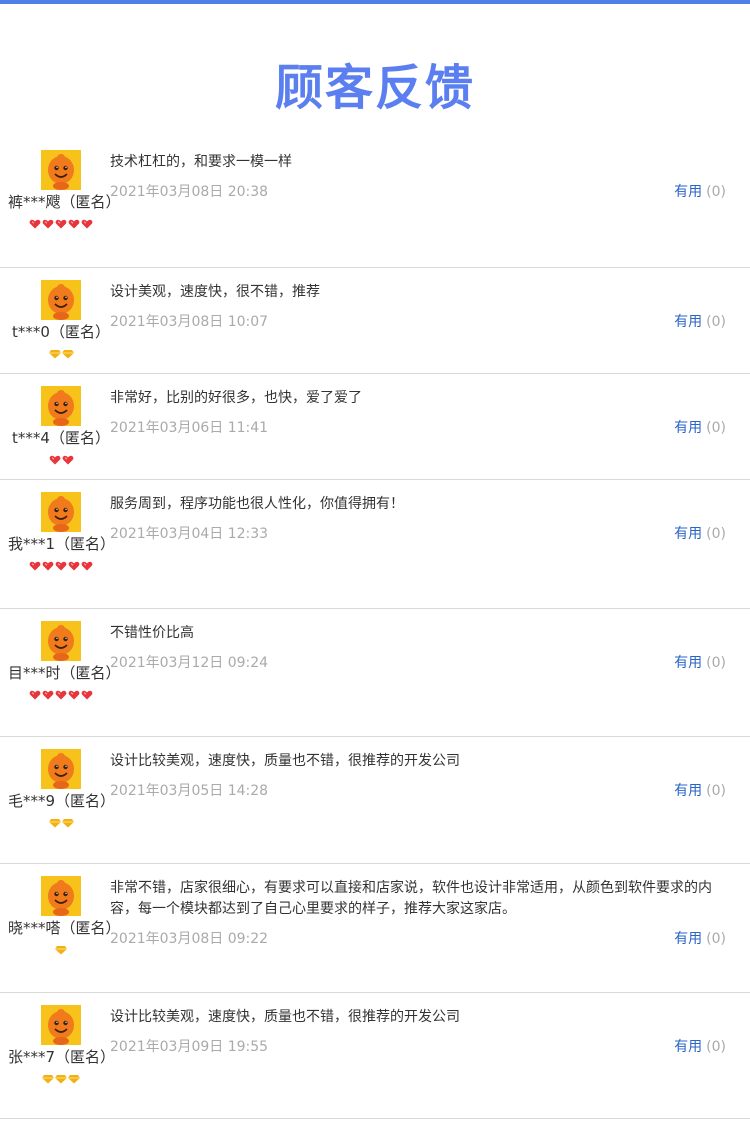  I want to click on reviewer-name: 目***时（匿名）, so click(64, 673).